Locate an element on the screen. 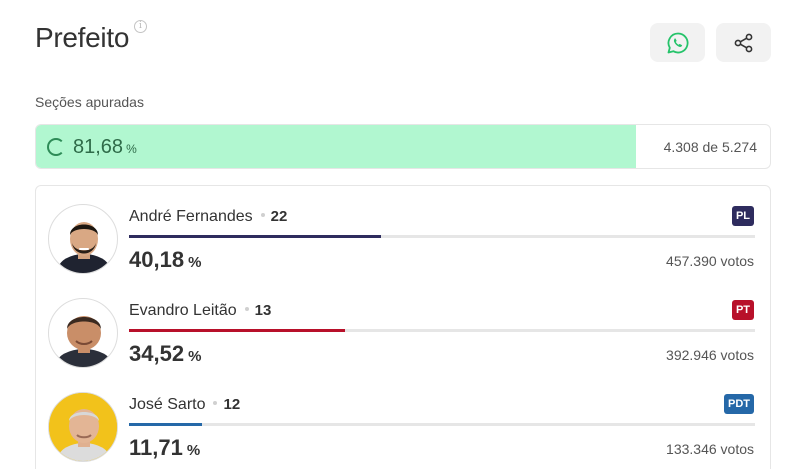  candidate-votes: 457.390 votos is located at coordinates (710, 261).